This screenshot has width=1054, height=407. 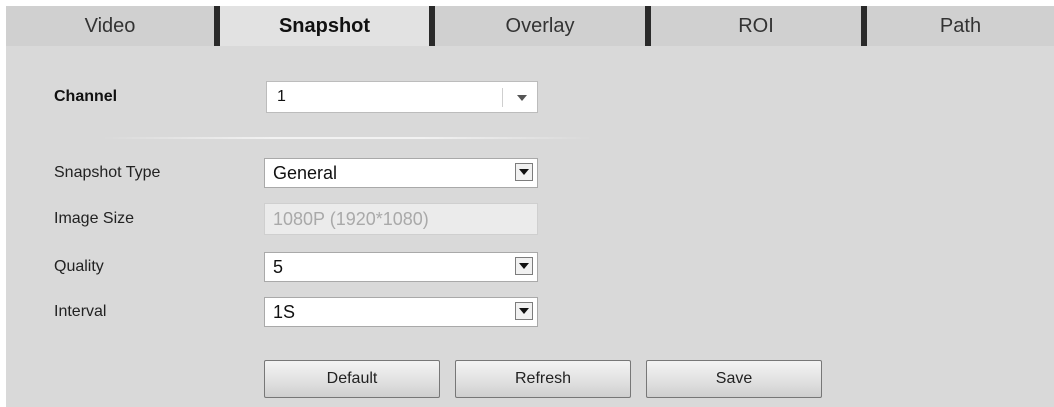 I want to click on tab-bar: Video Snapshot Overlay ROI Path, so click(x=530, y=26).